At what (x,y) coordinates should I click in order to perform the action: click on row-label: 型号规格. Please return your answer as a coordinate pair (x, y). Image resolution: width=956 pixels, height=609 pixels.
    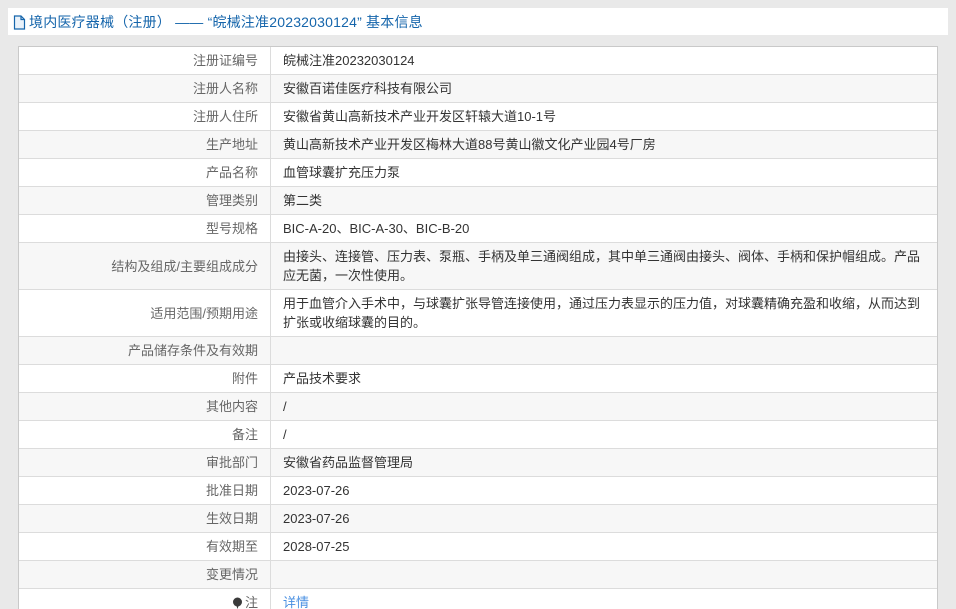
    Looking at the image, I should click on (145, 228).